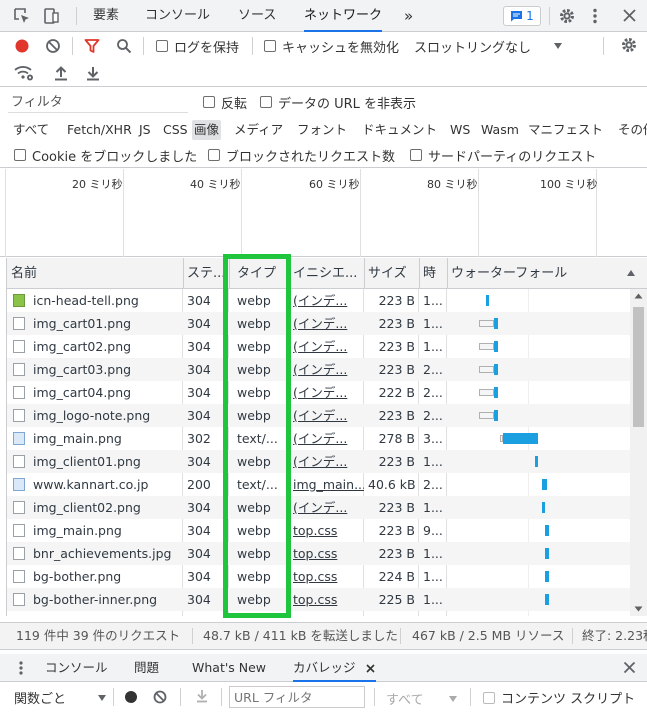  I want to click on throttling-select: スロットリングなし, so click(472, 46).